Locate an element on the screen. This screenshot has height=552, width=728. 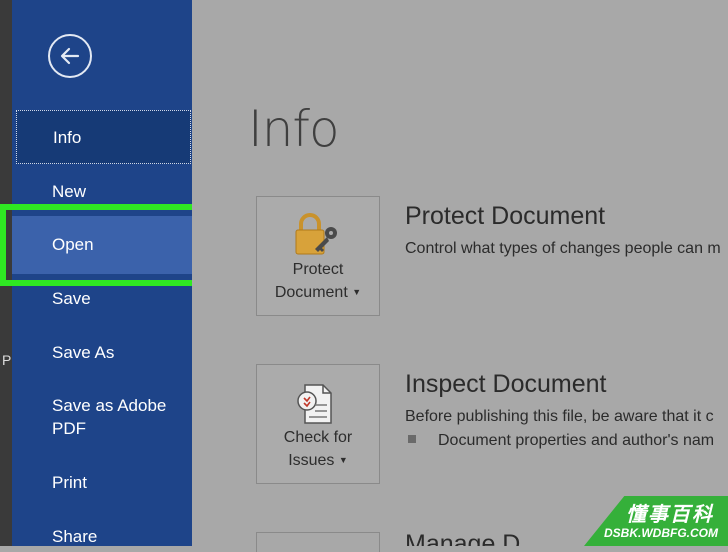
sidebar-item-label: Save As is located at coordinates (83, 352).